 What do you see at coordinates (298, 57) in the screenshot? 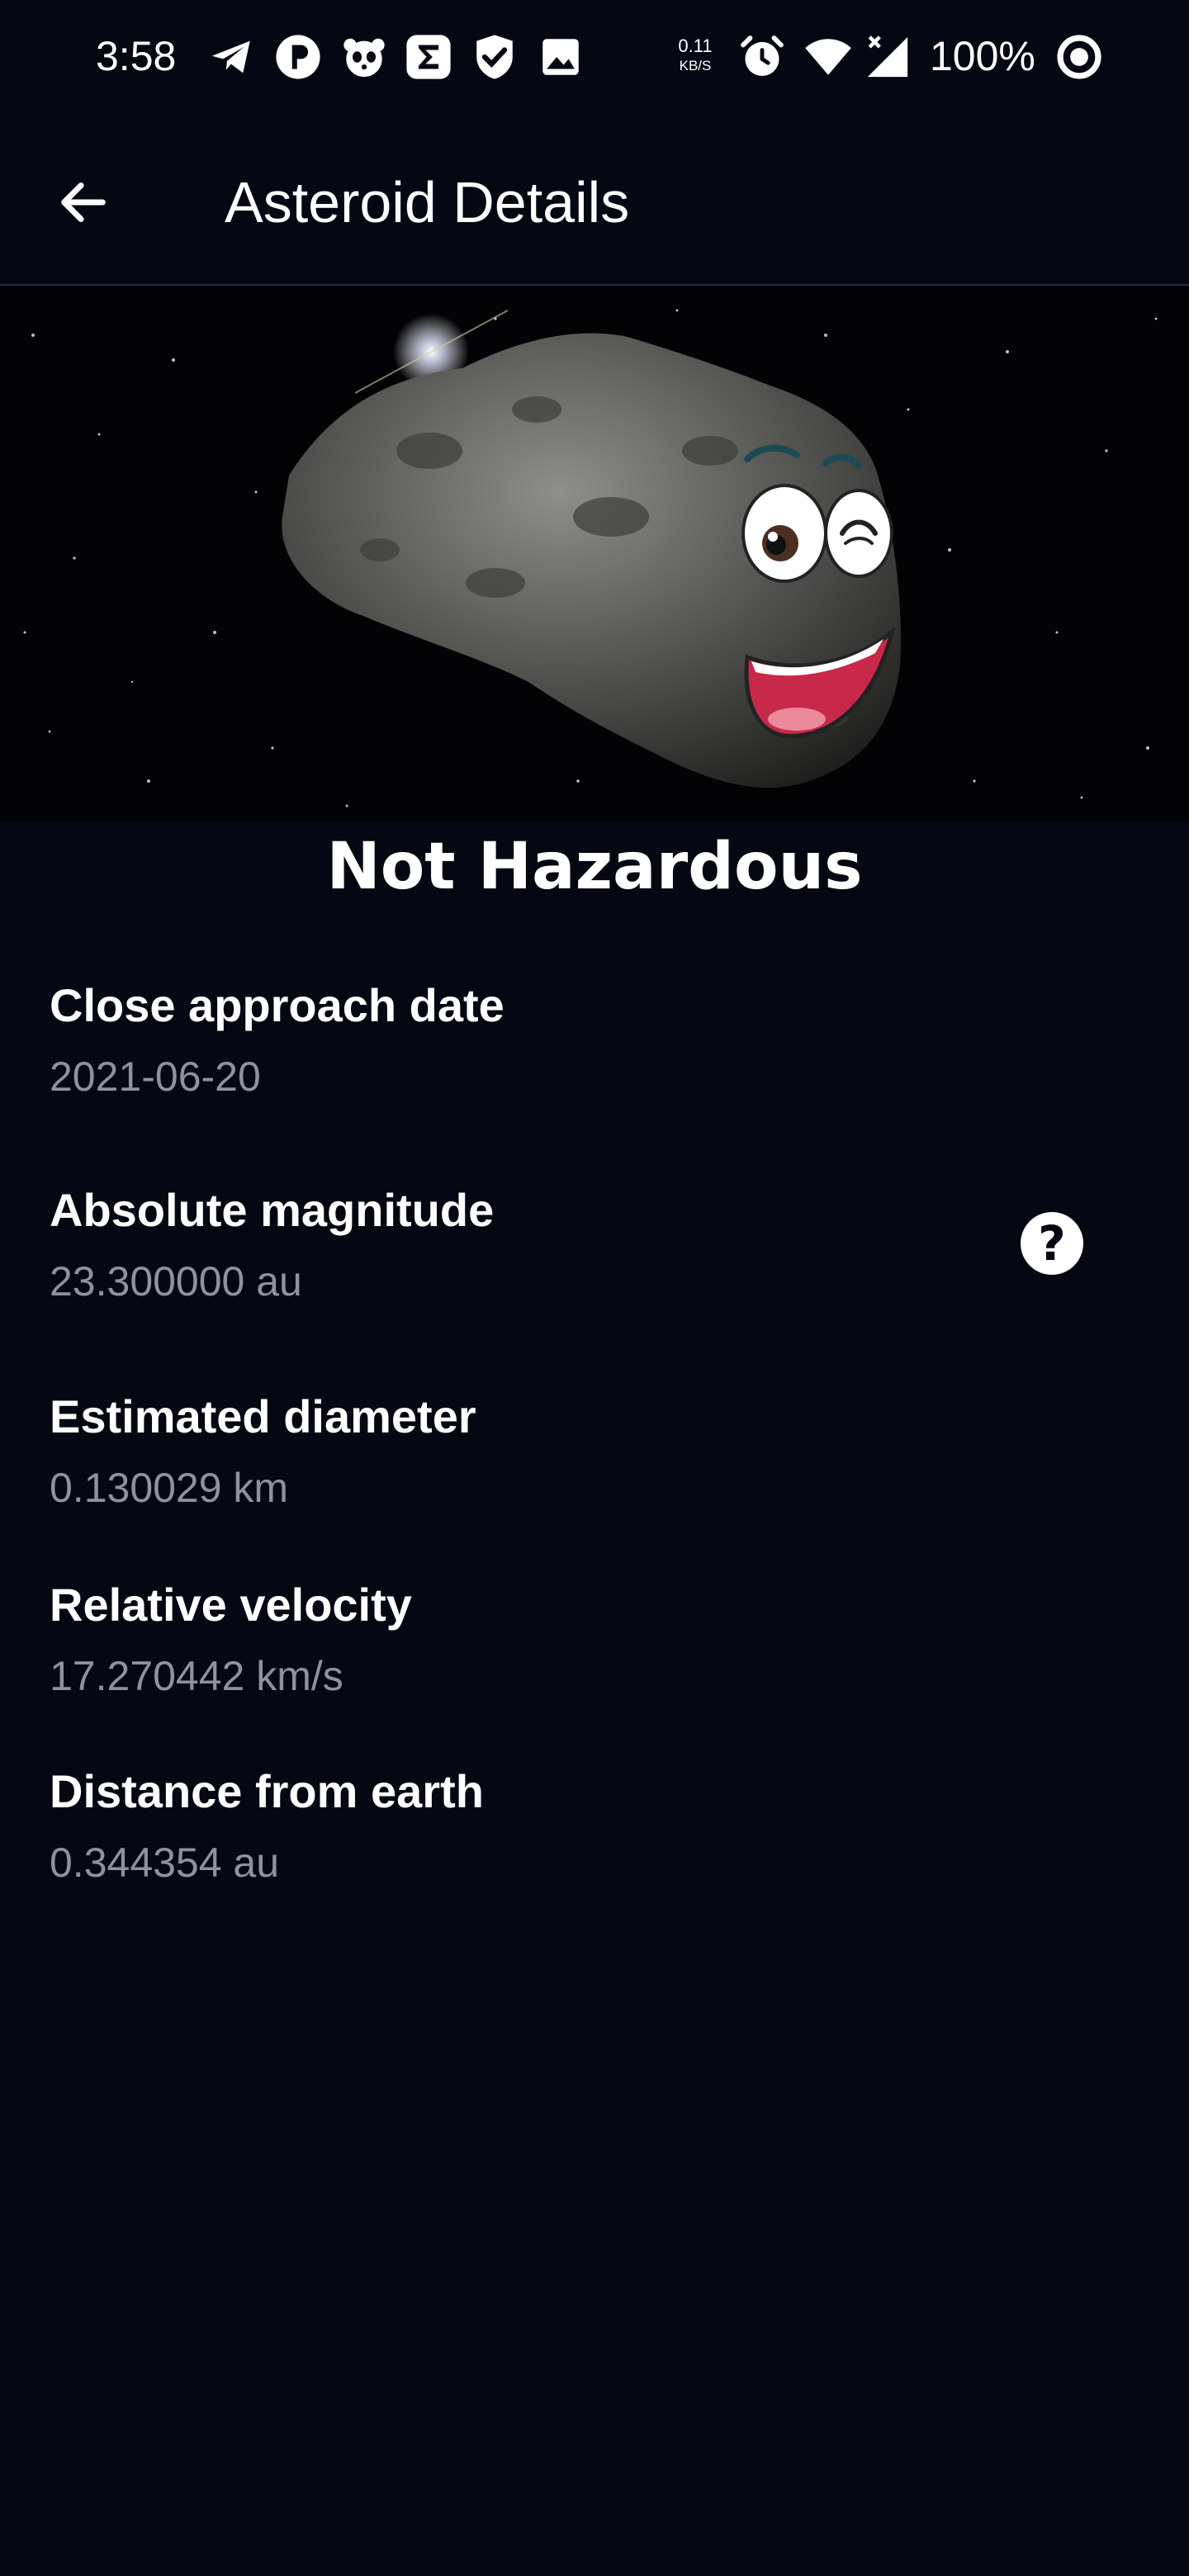
I see `p-app-icon` at bounding box center [298, 57].